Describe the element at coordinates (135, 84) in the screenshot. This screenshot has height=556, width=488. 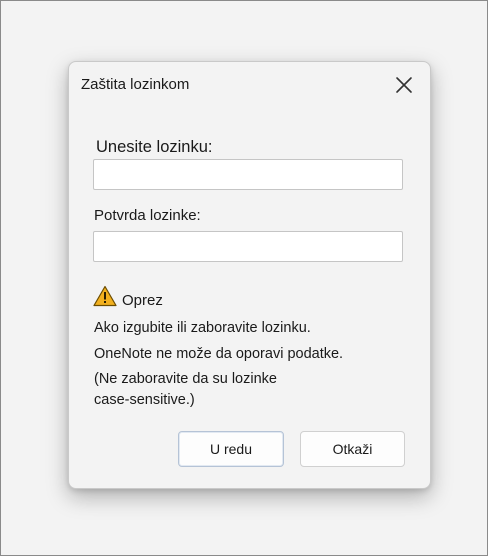
I see `dialog-title: Zaštita lozinkom` at that location.